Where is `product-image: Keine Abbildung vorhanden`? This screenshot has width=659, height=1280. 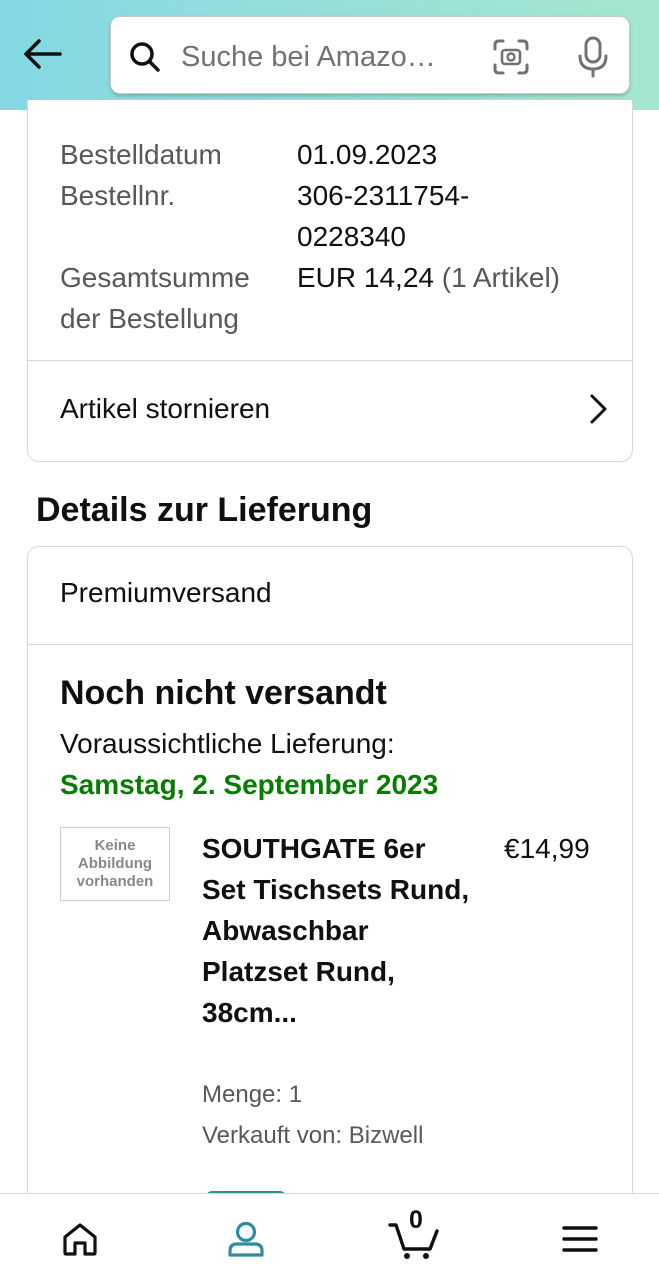 product-image: Keine Abbildung vorhanden is located at coordinates (115, 864).